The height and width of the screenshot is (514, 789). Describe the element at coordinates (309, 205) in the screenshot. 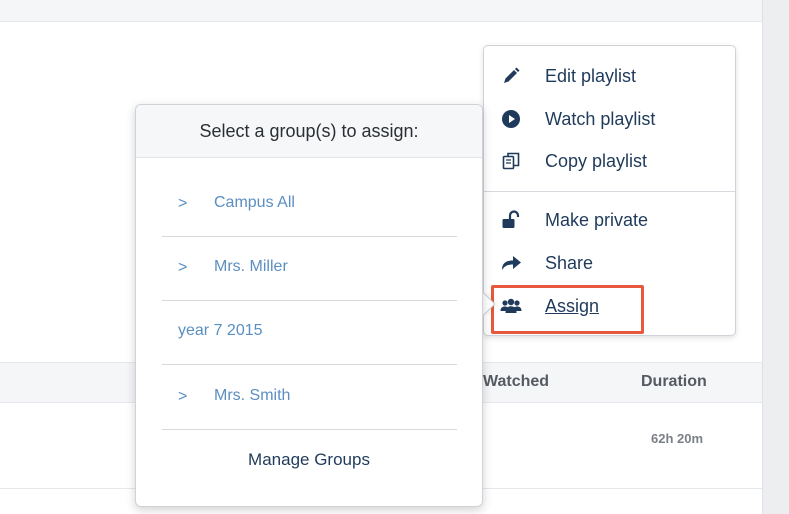

I see `group-item-campus-all: > Campus All` at that location.